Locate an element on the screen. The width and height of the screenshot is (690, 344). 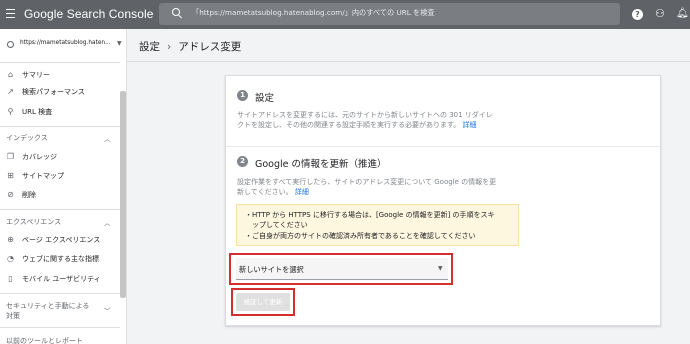
step-1-number: 1 is located at coordinates (242, 95).